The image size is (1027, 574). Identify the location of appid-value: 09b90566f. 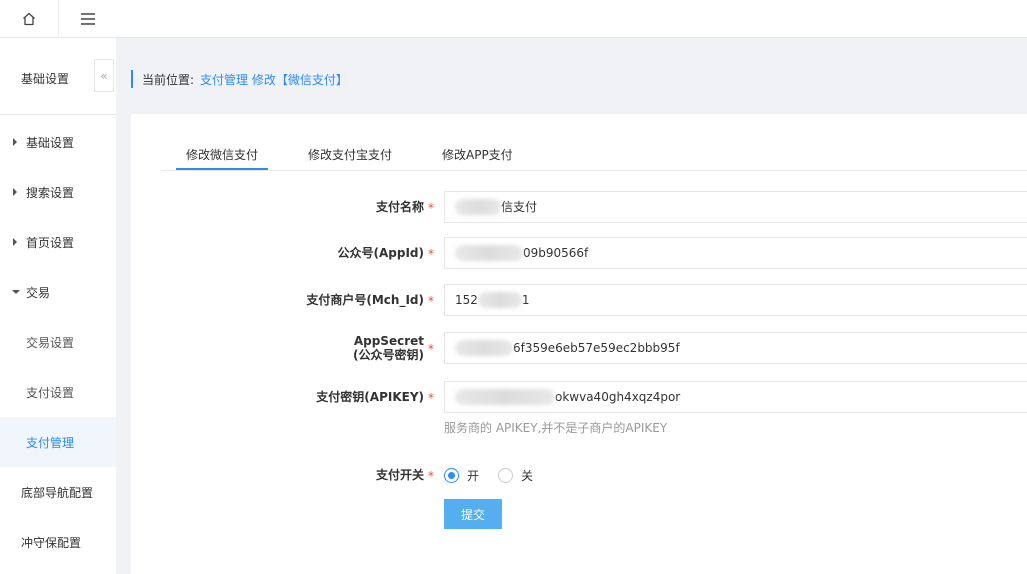
(556, 253).